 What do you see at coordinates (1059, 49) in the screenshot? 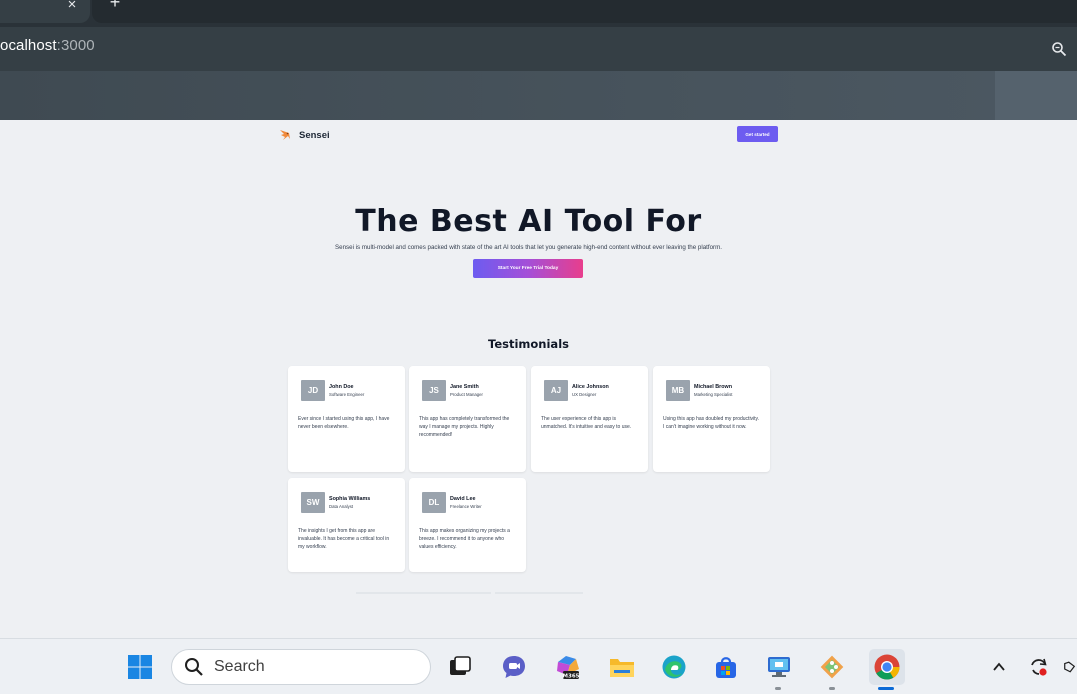
I see `zoom-icon` at bounding box center [1059, 49].